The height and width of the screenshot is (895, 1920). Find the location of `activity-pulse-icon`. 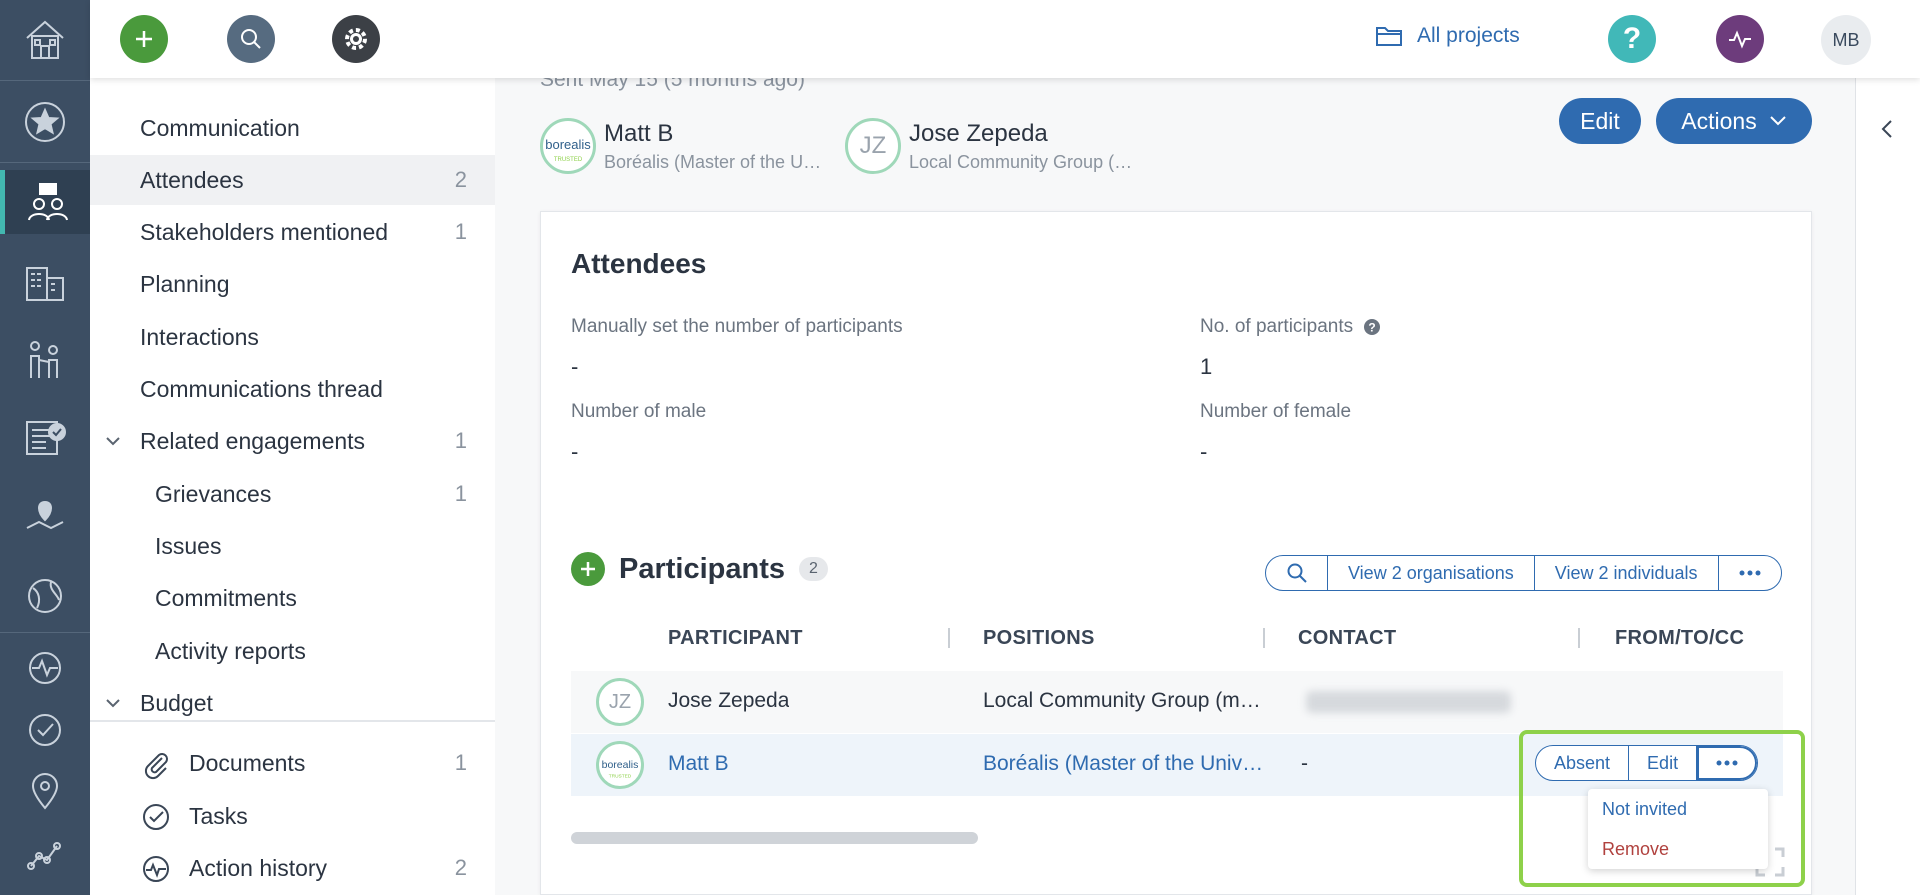

activity-pulse-icon is located at coordinates (45, 668).